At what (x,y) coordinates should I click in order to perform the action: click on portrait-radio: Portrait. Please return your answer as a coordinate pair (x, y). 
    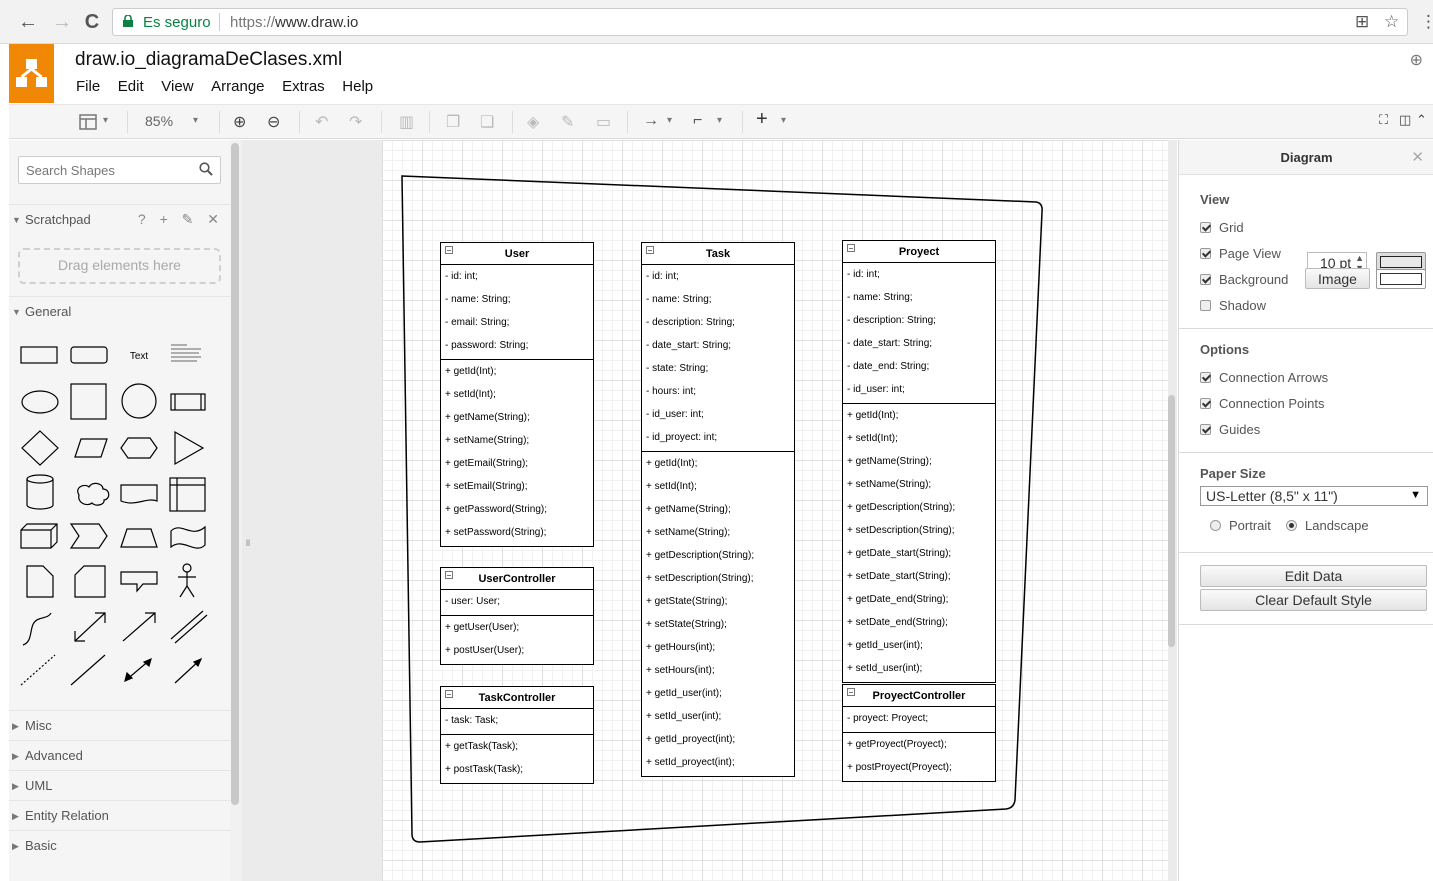
    Looking at the image, I should click on (1240, 525).